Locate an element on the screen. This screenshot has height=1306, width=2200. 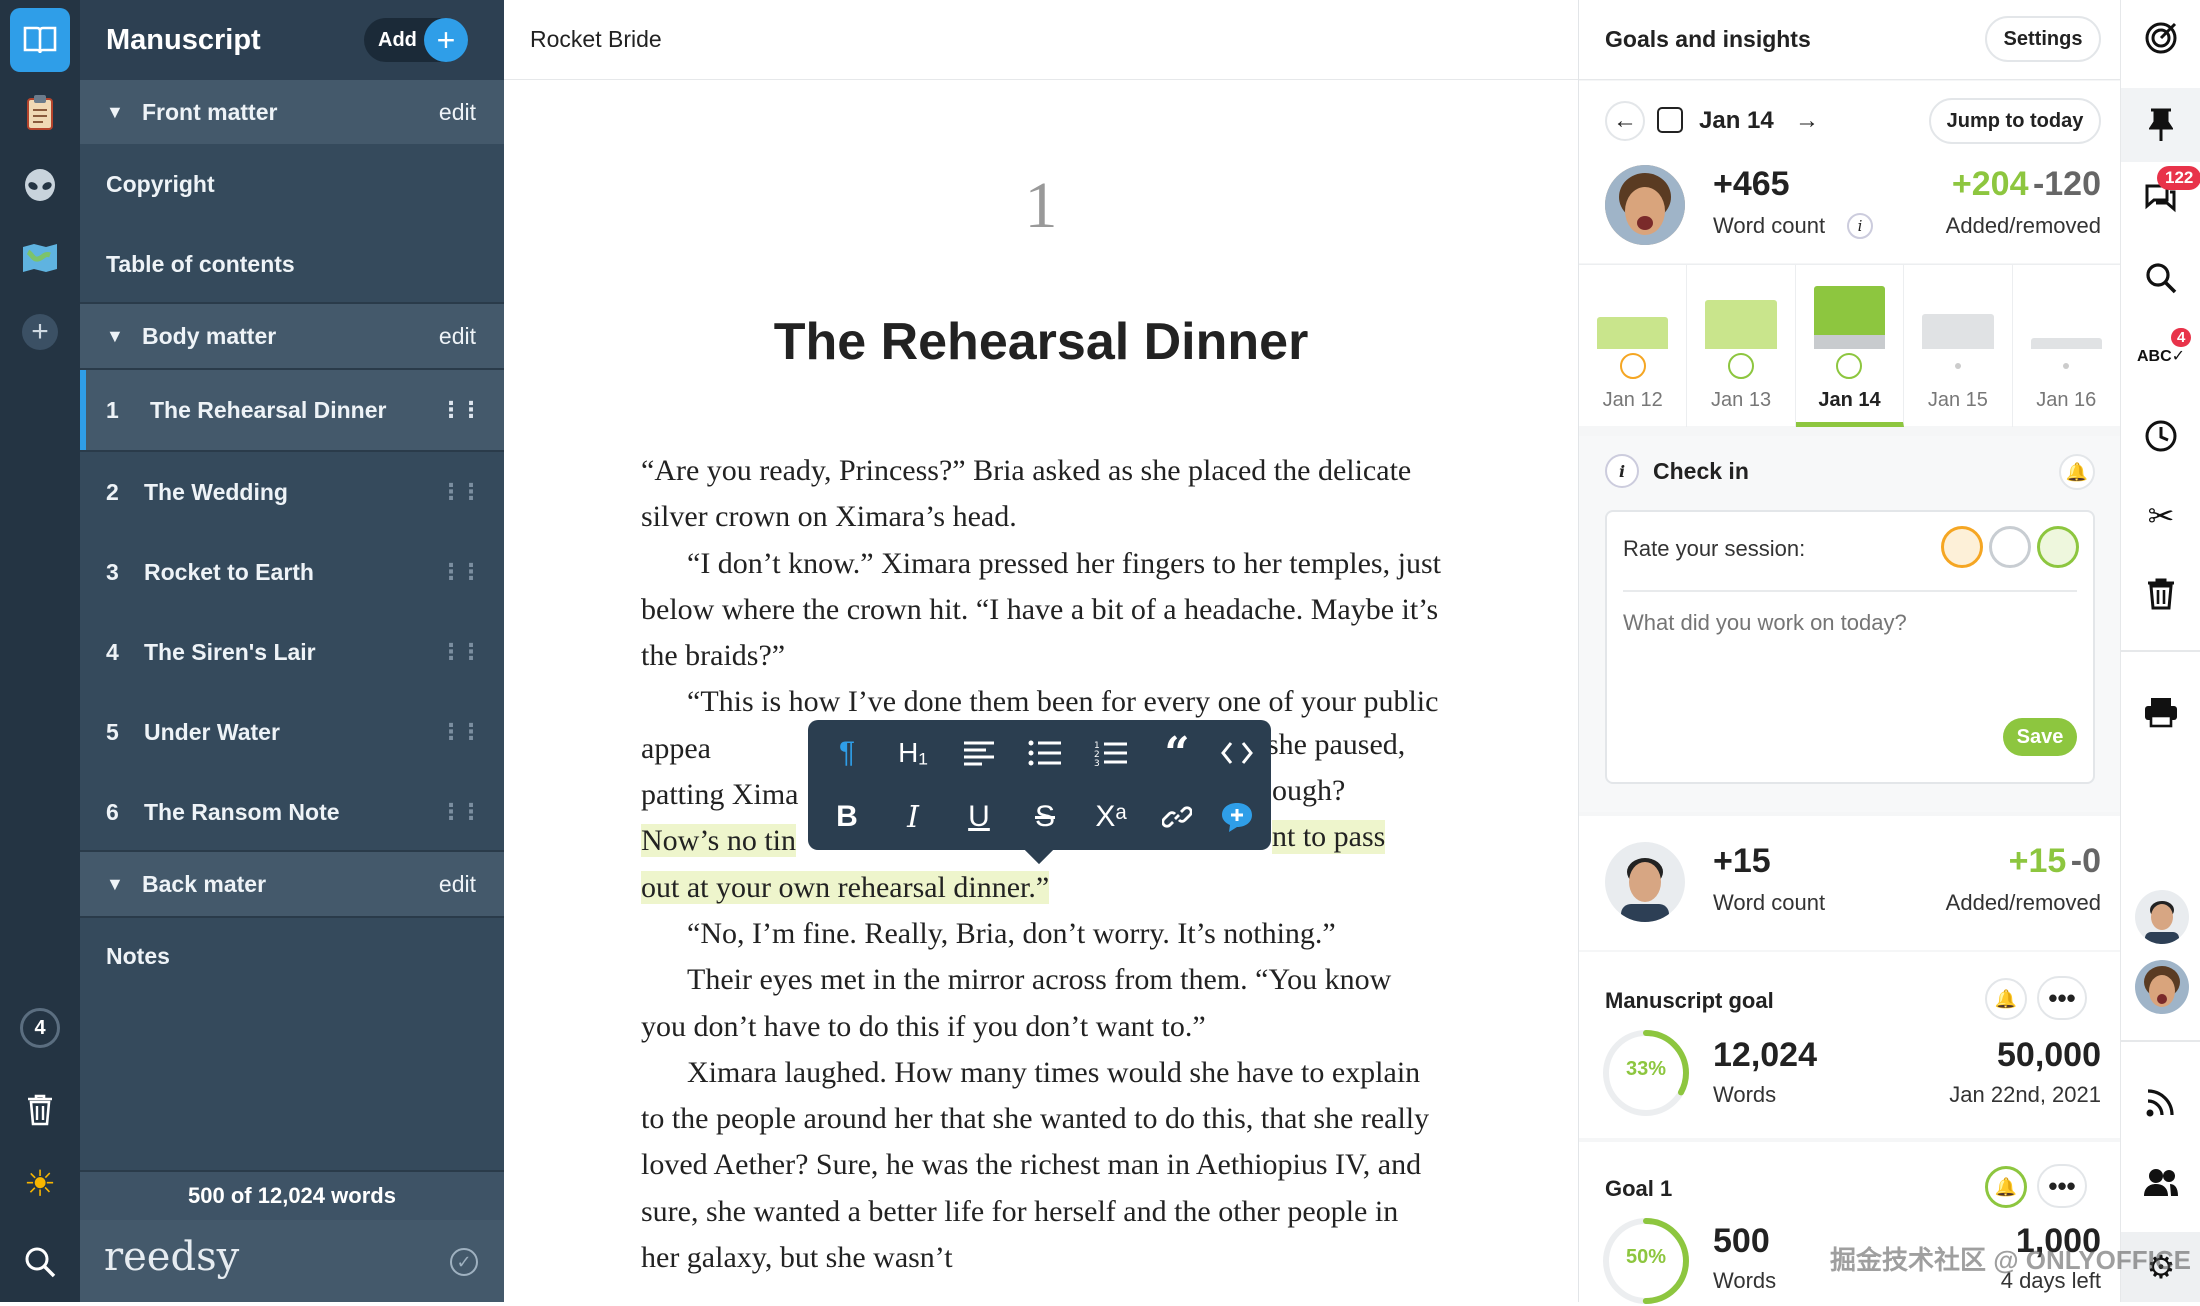
collaborators-icon is located at coordinates (2161, 1182).